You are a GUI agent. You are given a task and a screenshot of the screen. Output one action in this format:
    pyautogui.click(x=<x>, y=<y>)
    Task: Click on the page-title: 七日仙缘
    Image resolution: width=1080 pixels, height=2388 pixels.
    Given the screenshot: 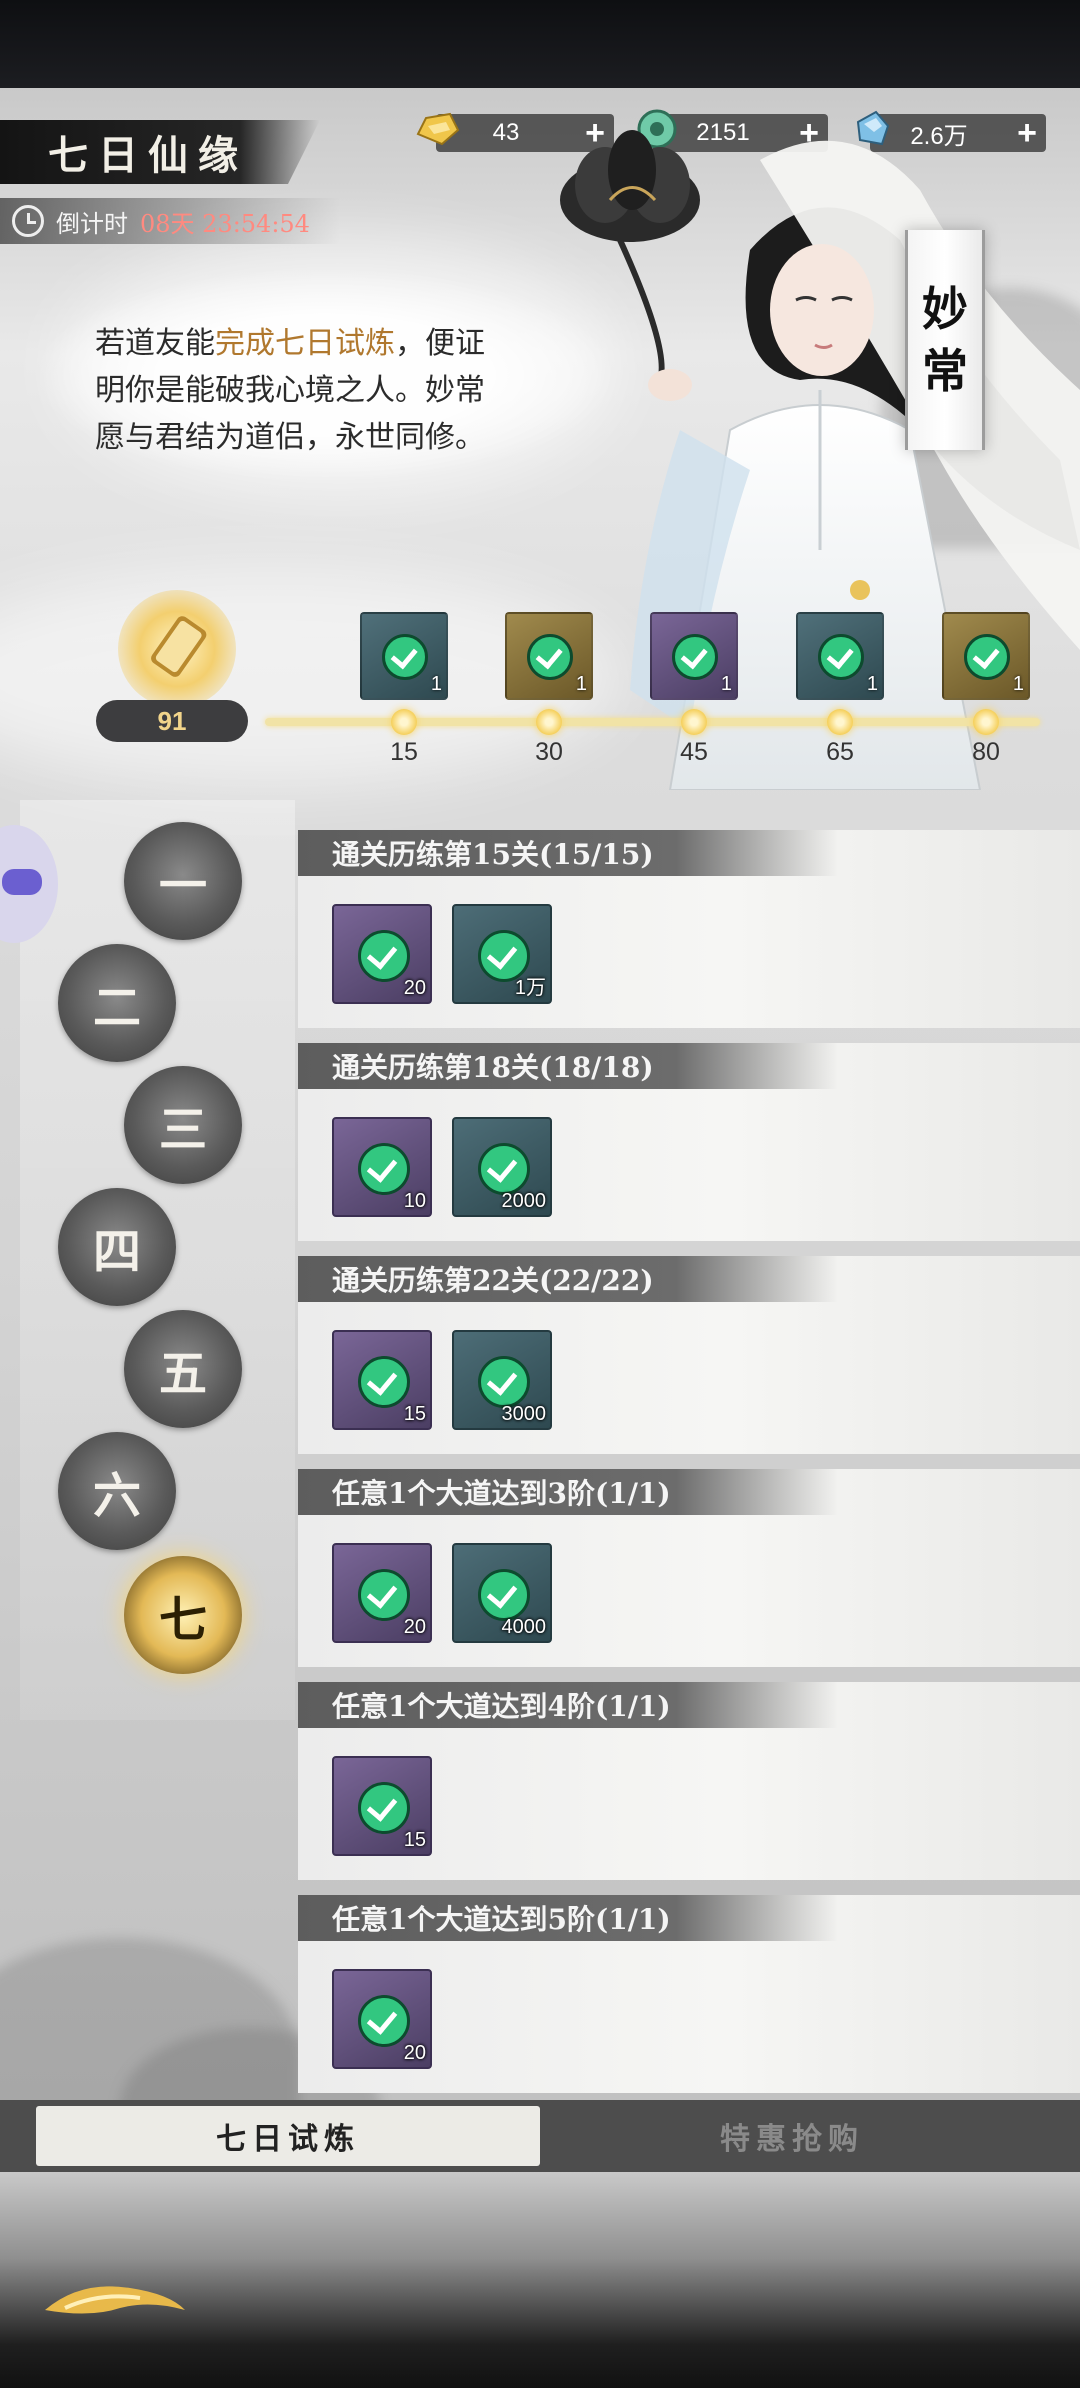 What is the action you would take?
    pyautogui.click(x=148, y=155)
    